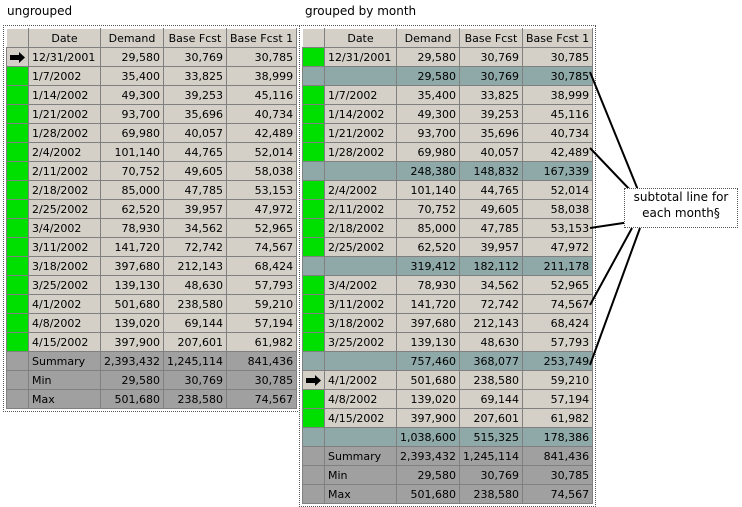 The width and height of the screenshot is (742, 507). Describe the element at coordinates (360, 494) in the screenshot. I see `cell-date: Max` at that location.